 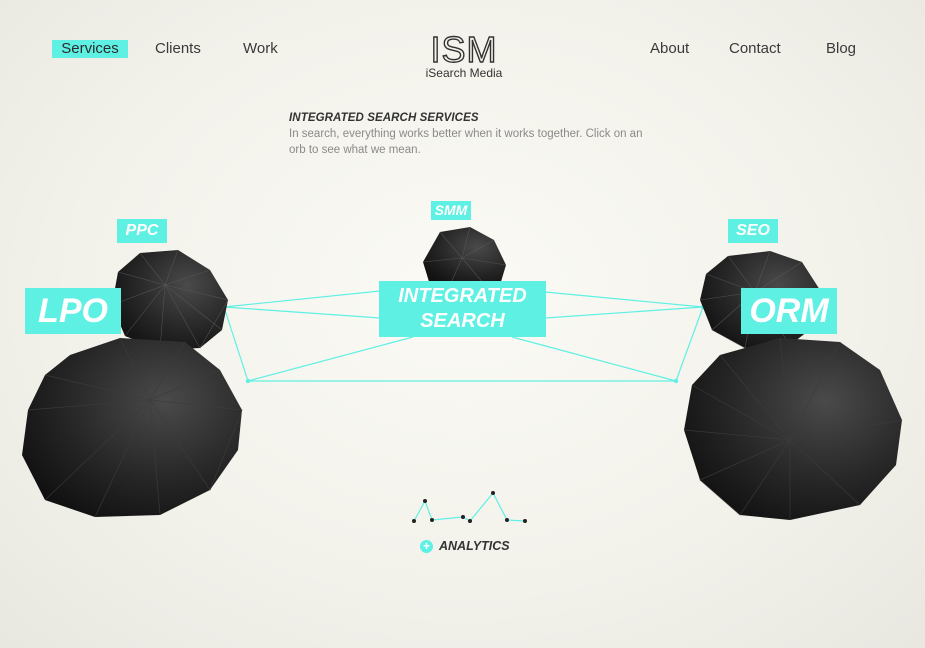 What do you see at coordinates (451, 210) in the screenshot?
I see `tag-smm: SMM` at bounding box center [451, 210].